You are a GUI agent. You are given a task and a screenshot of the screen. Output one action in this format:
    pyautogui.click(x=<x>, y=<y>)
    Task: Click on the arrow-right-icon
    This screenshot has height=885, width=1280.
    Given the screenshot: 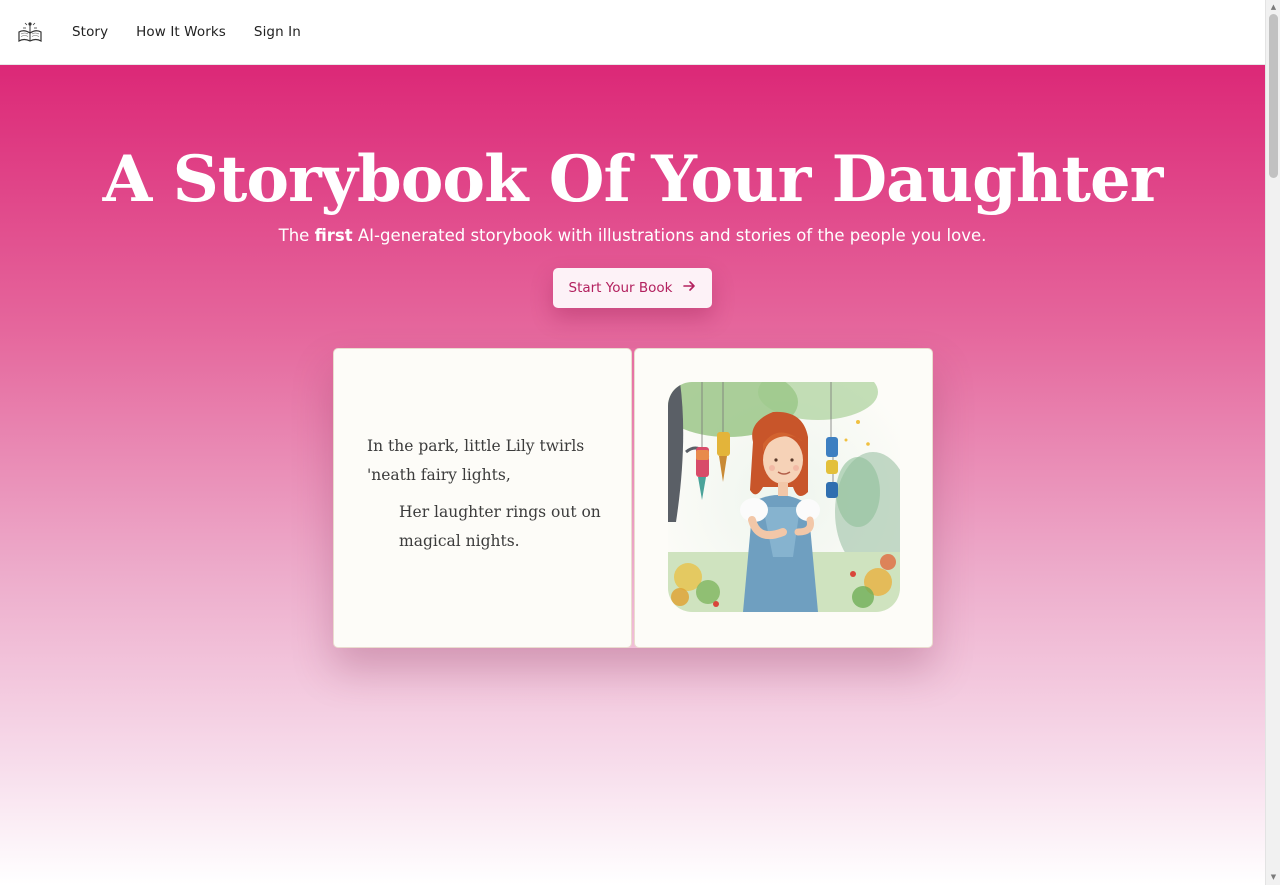 What is the action you would take?
    pyautogui.click(x=689, y=288)
    